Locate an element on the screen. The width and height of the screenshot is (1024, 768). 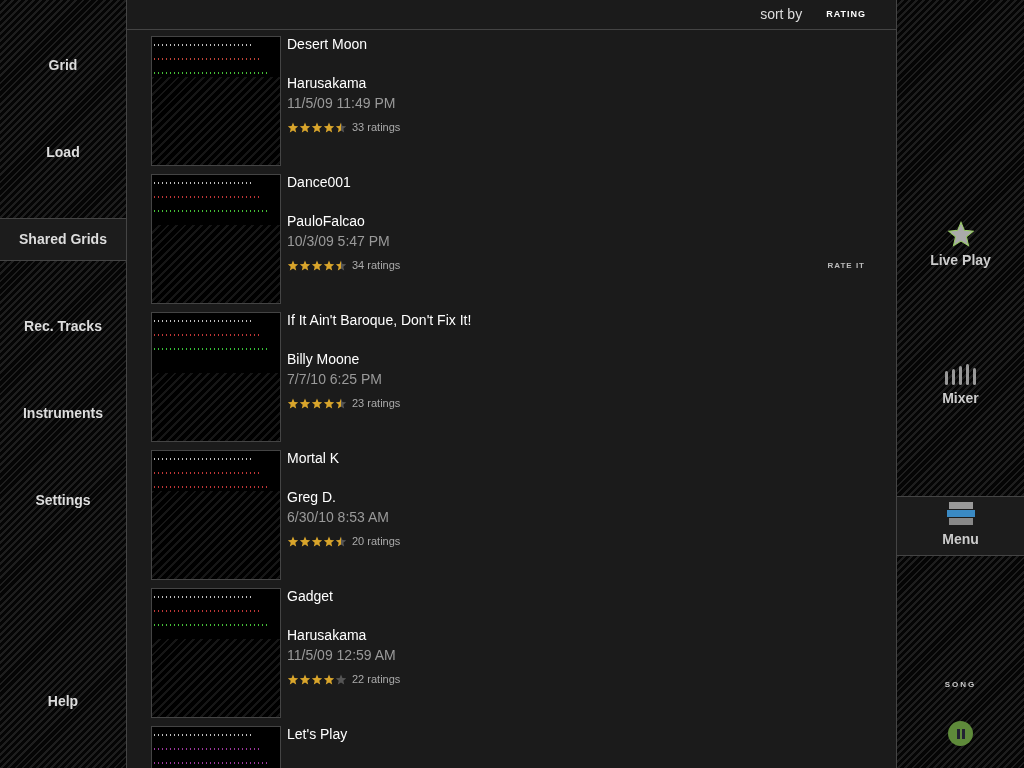
nav-tab: Live Play is located at coordinates (960, 246).